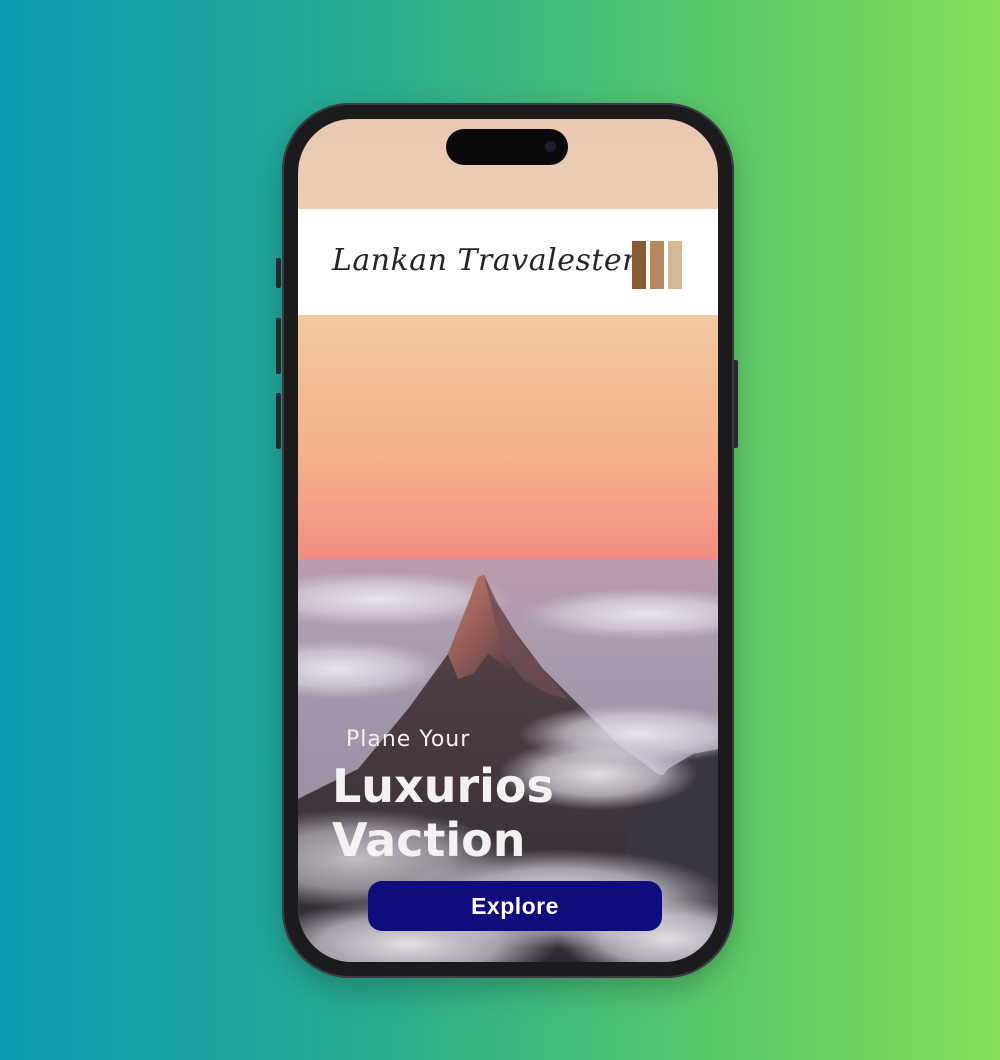 The image size is (1000, 1060). I want to click on explore-button: Explore, so click(515, 906).